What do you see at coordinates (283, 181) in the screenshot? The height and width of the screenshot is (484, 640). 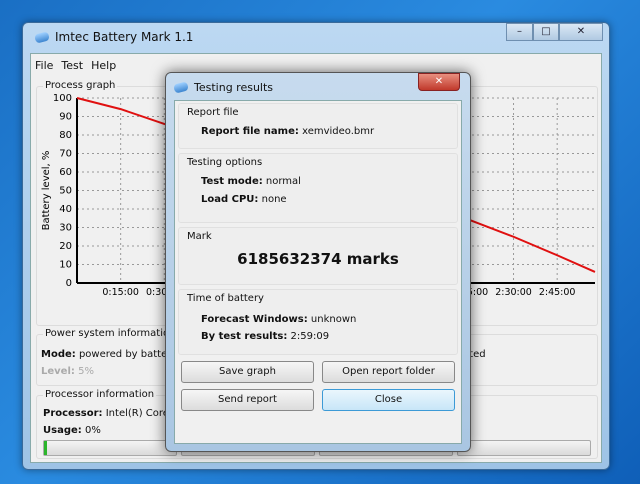 I see `test-mode-value: normal` at bounding box center [283, 181].